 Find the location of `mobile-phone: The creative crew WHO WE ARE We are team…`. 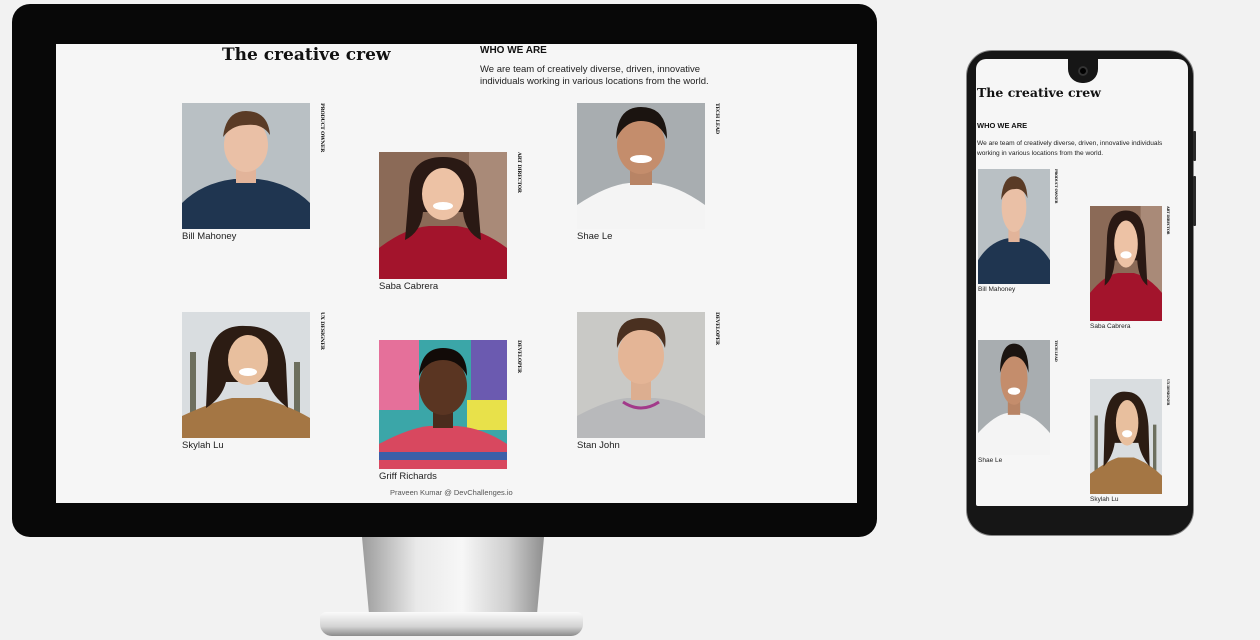

mobile-phone: The creative crew WHO WE ARE We are team… is located at coordinates (1081, 293).